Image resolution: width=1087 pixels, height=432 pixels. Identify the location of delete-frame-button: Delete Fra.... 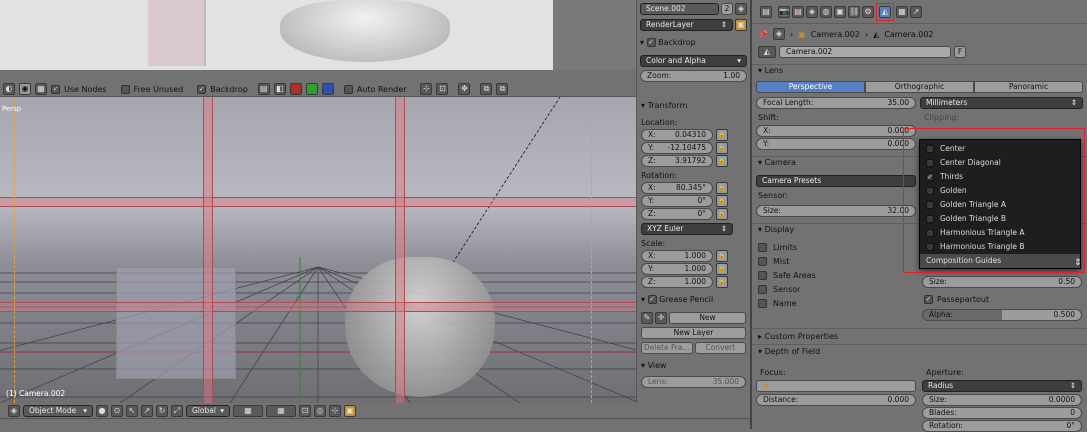
(667, 348).